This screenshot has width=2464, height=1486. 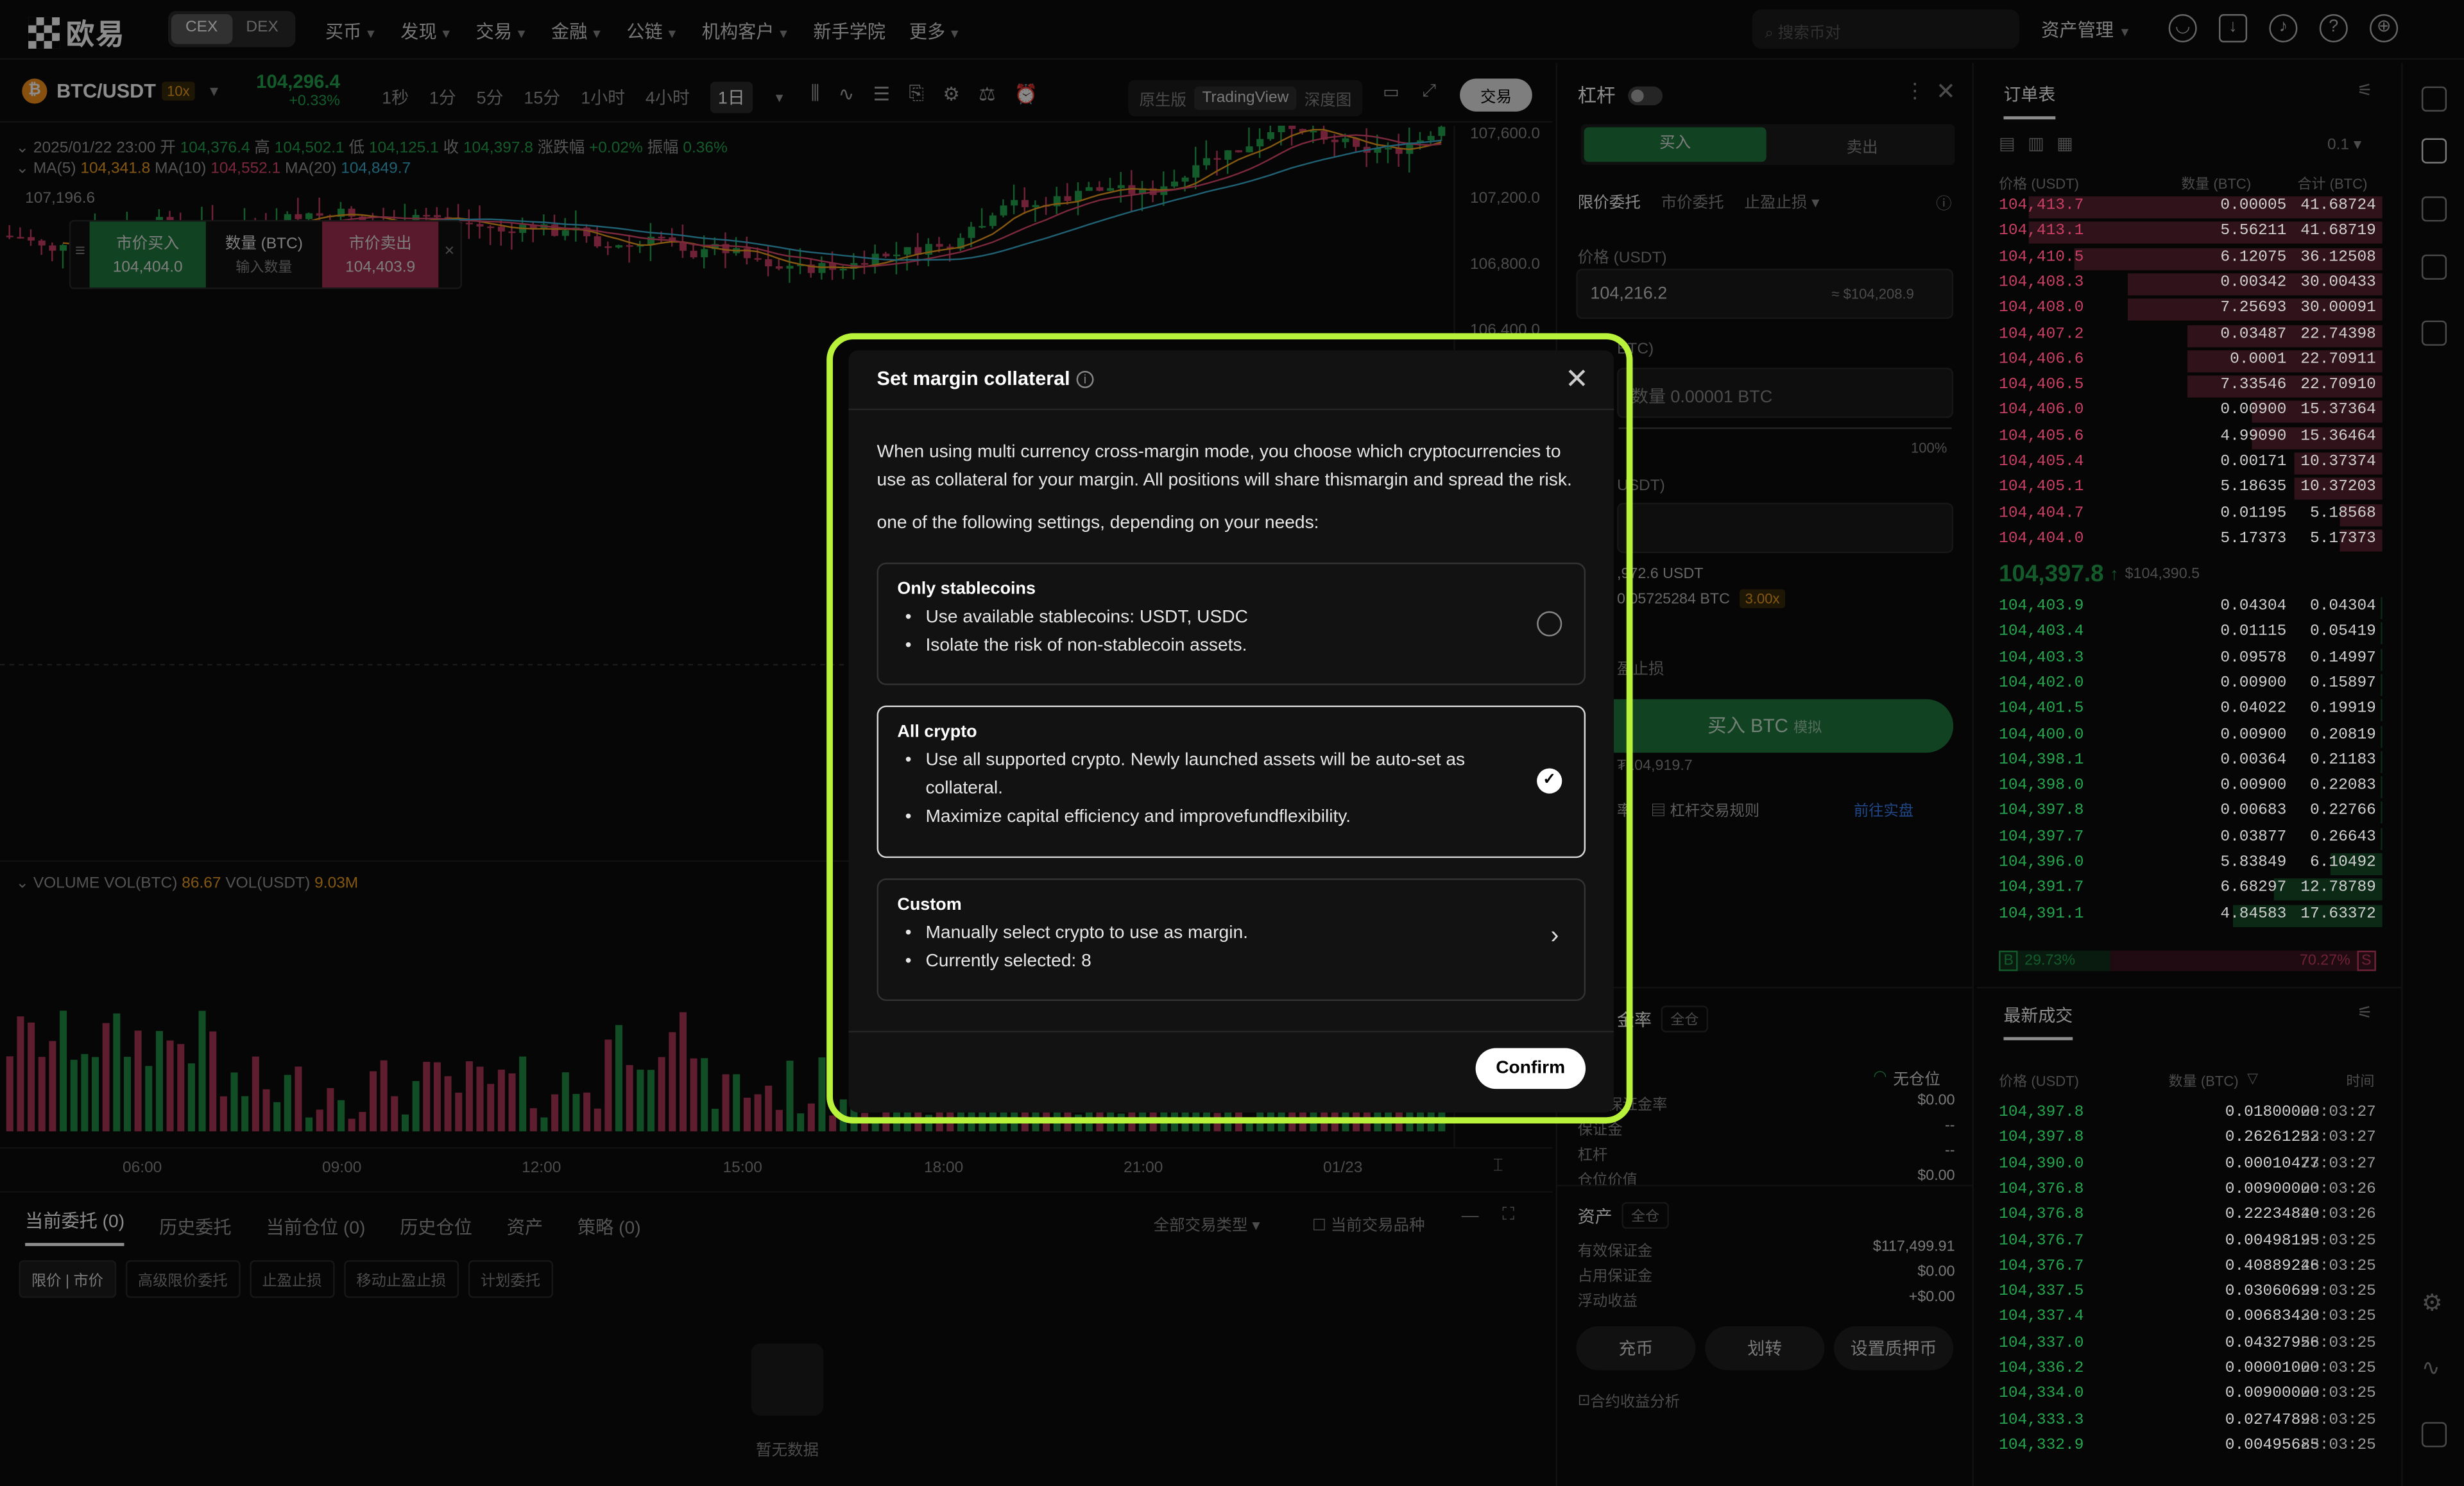 What do you see at coordinates (2254, 540) in the screenshot?
I see `ask-qty: 5.17373` at bounding box center [2254, 540].